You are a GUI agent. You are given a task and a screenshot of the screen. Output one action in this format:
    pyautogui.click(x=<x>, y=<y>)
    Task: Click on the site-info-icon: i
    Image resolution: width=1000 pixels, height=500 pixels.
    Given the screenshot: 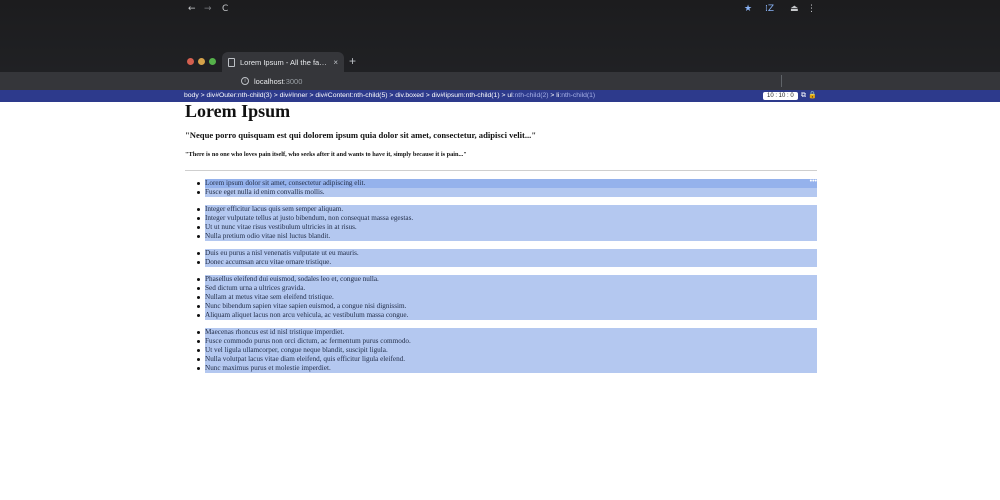 What is the action you would take?
    pyautogui.click(x=245, y=81)
    